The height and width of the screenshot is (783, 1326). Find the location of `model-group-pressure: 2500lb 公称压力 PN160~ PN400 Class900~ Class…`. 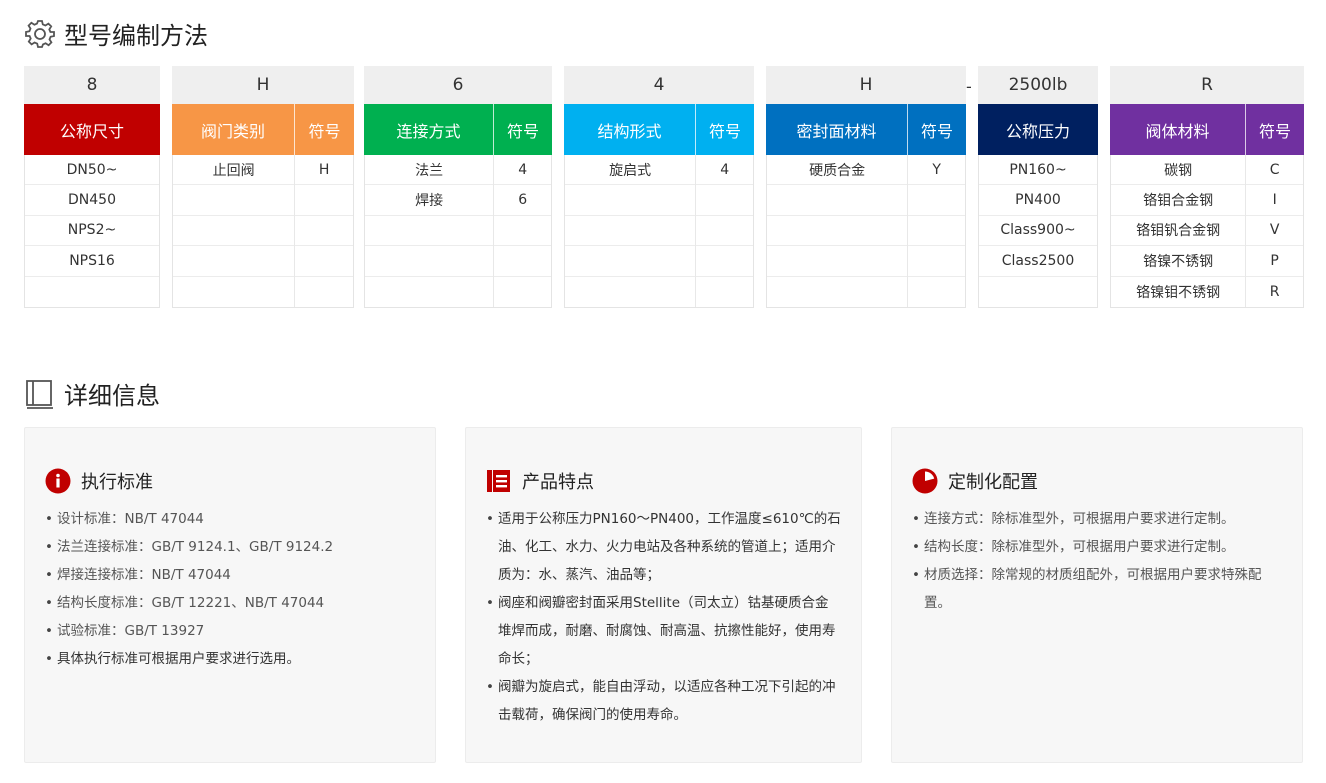

model-group-pressure: 2500lb 公称压力 PN160~ PN400 Class900~ Class… is located at coordinates (1038, 187).